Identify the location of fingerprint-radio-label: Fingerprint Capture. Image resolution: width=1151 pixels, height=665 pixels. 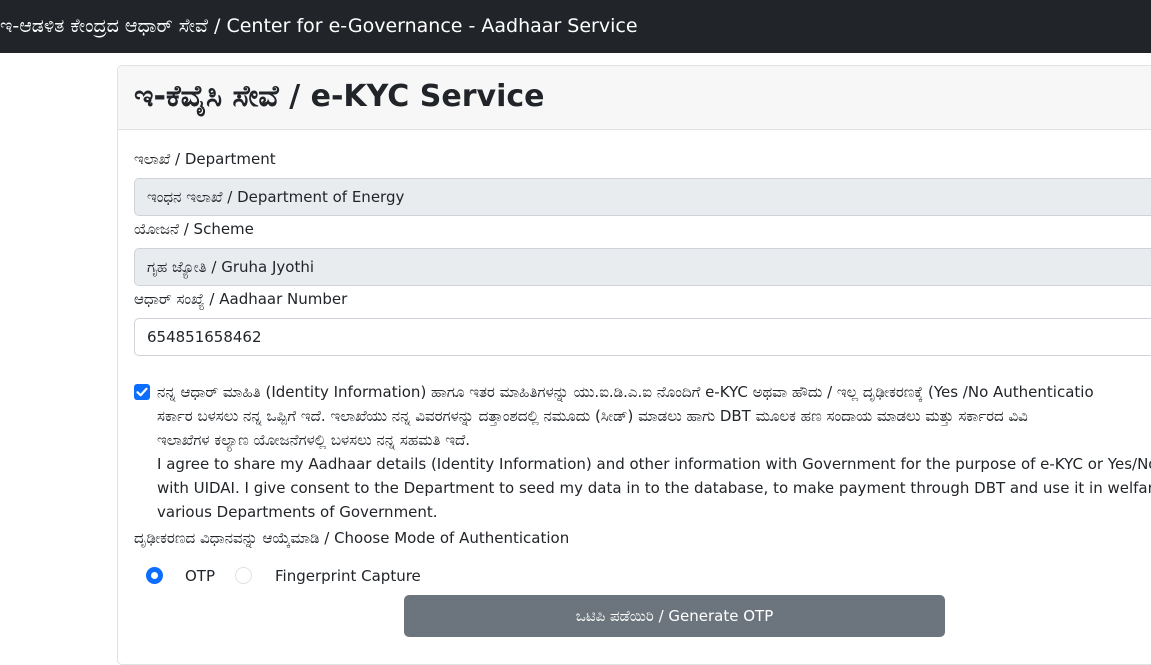
(348, 576).